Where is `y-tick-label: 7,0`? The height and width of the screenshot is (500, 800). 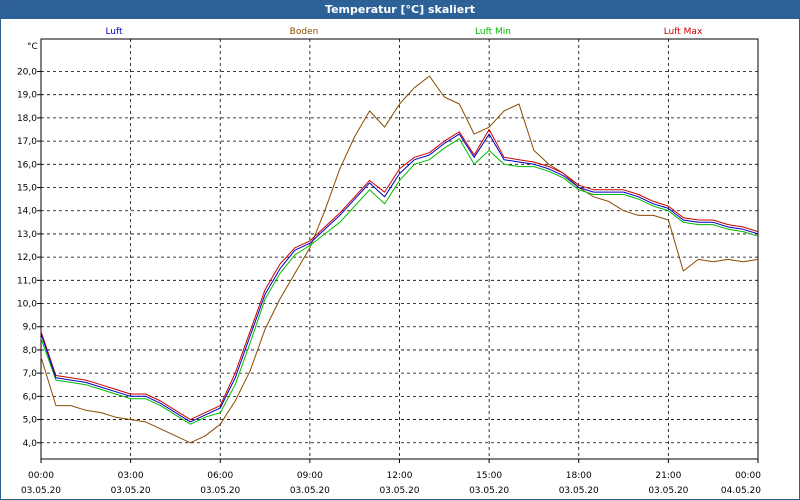 y-tick-label: 7,0 is located at coordinates (30, 374).